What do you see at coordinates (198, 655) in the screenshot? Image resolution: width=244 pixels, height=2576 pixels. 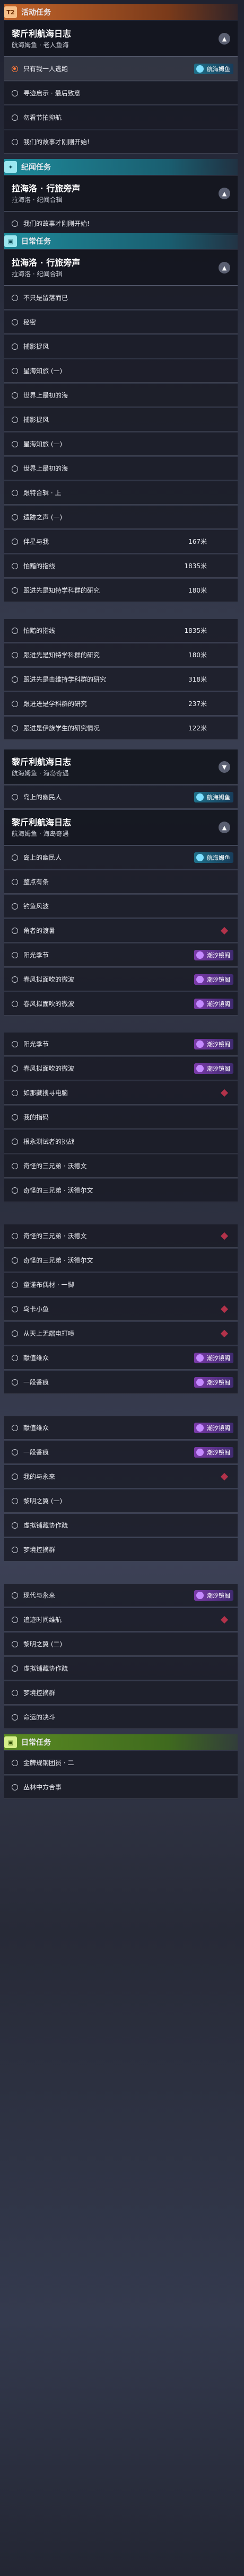 I see `quest-distance: 180米` at bounding box center [198, 655].